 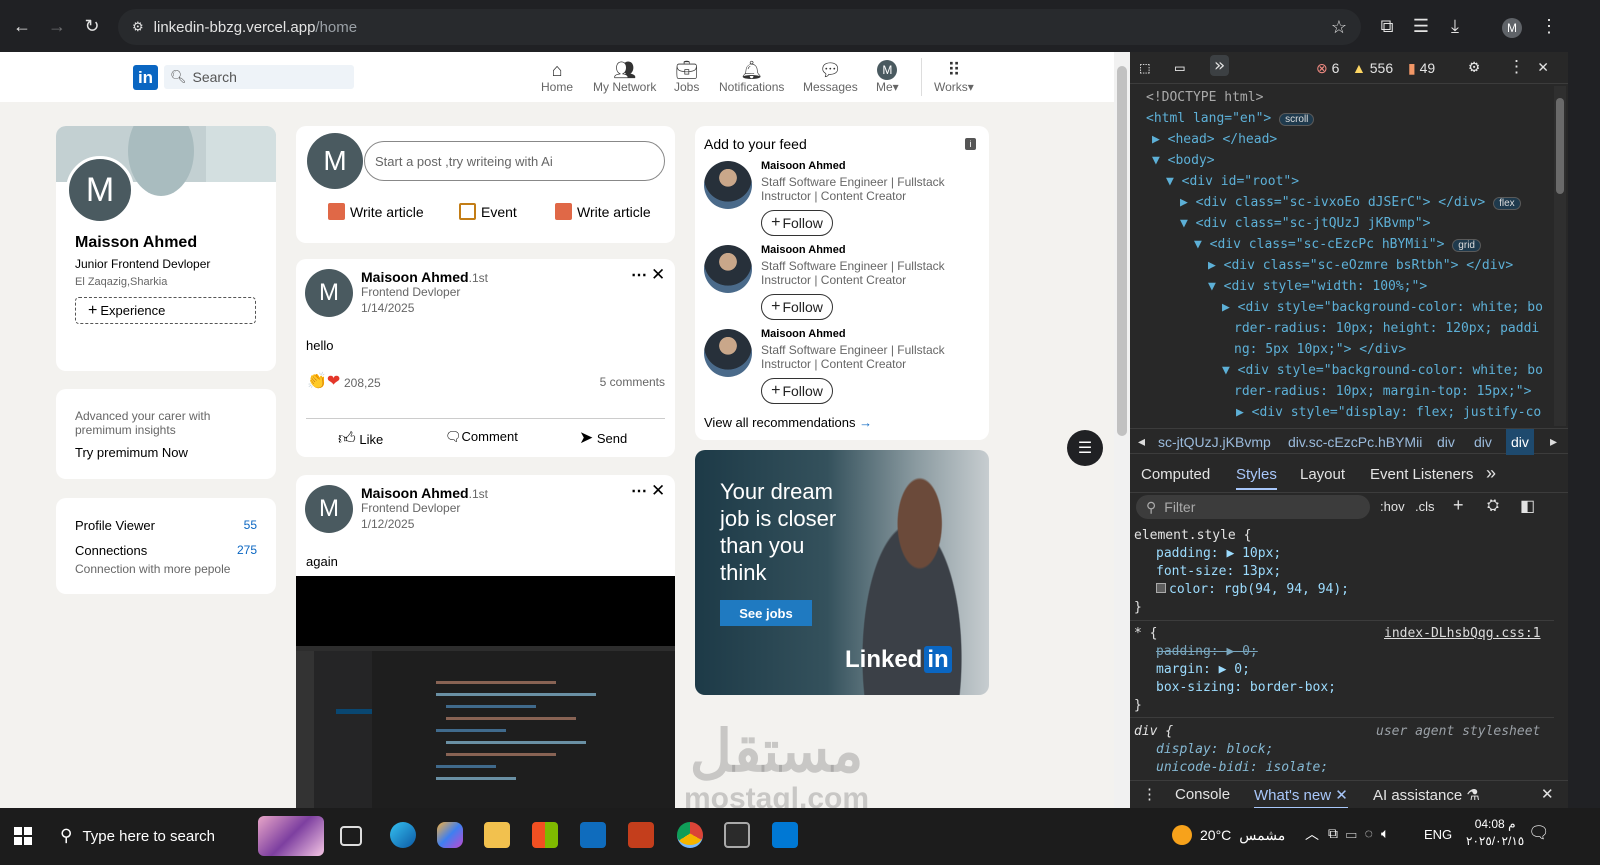 What do you see at coordinates (1491, 473) in the screenshot?
I see `more-tabs-icon: »` at bounding box center [1491, 473].